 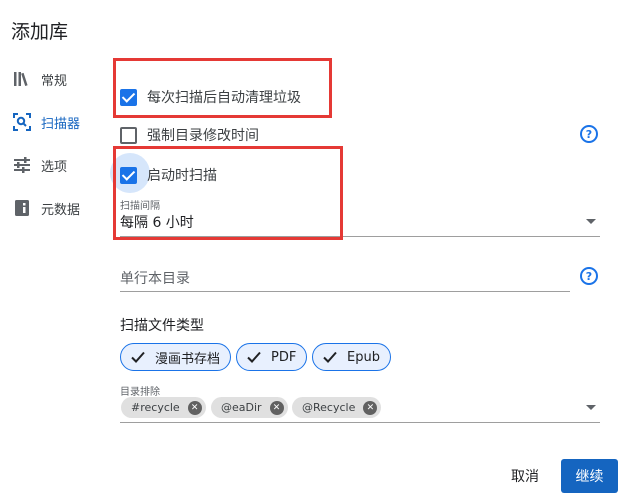 I want to click on oneshot-directories-input: 单行本目录, so click(x=155, y=278).